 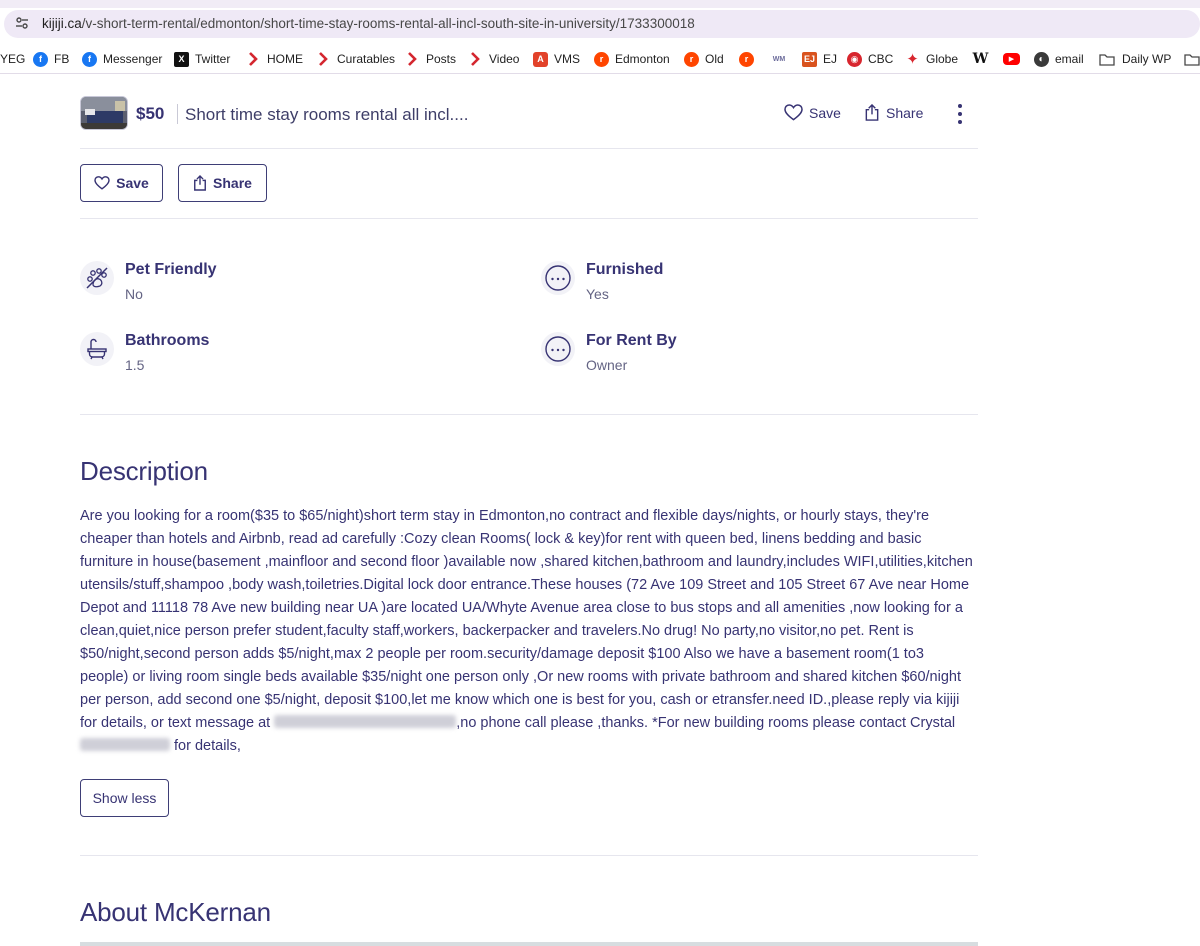 I want to click on bookmark-label: Posts, so click(x=441, y=59).